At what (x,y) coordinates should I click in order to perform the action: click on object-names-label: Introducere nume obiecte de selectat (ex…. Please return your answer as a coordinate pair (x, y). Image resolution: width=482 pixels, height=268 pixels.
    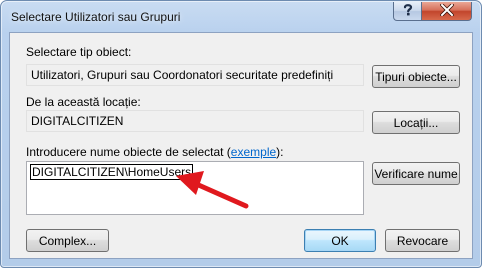
    Looking at the image, I should click on (155, 152).